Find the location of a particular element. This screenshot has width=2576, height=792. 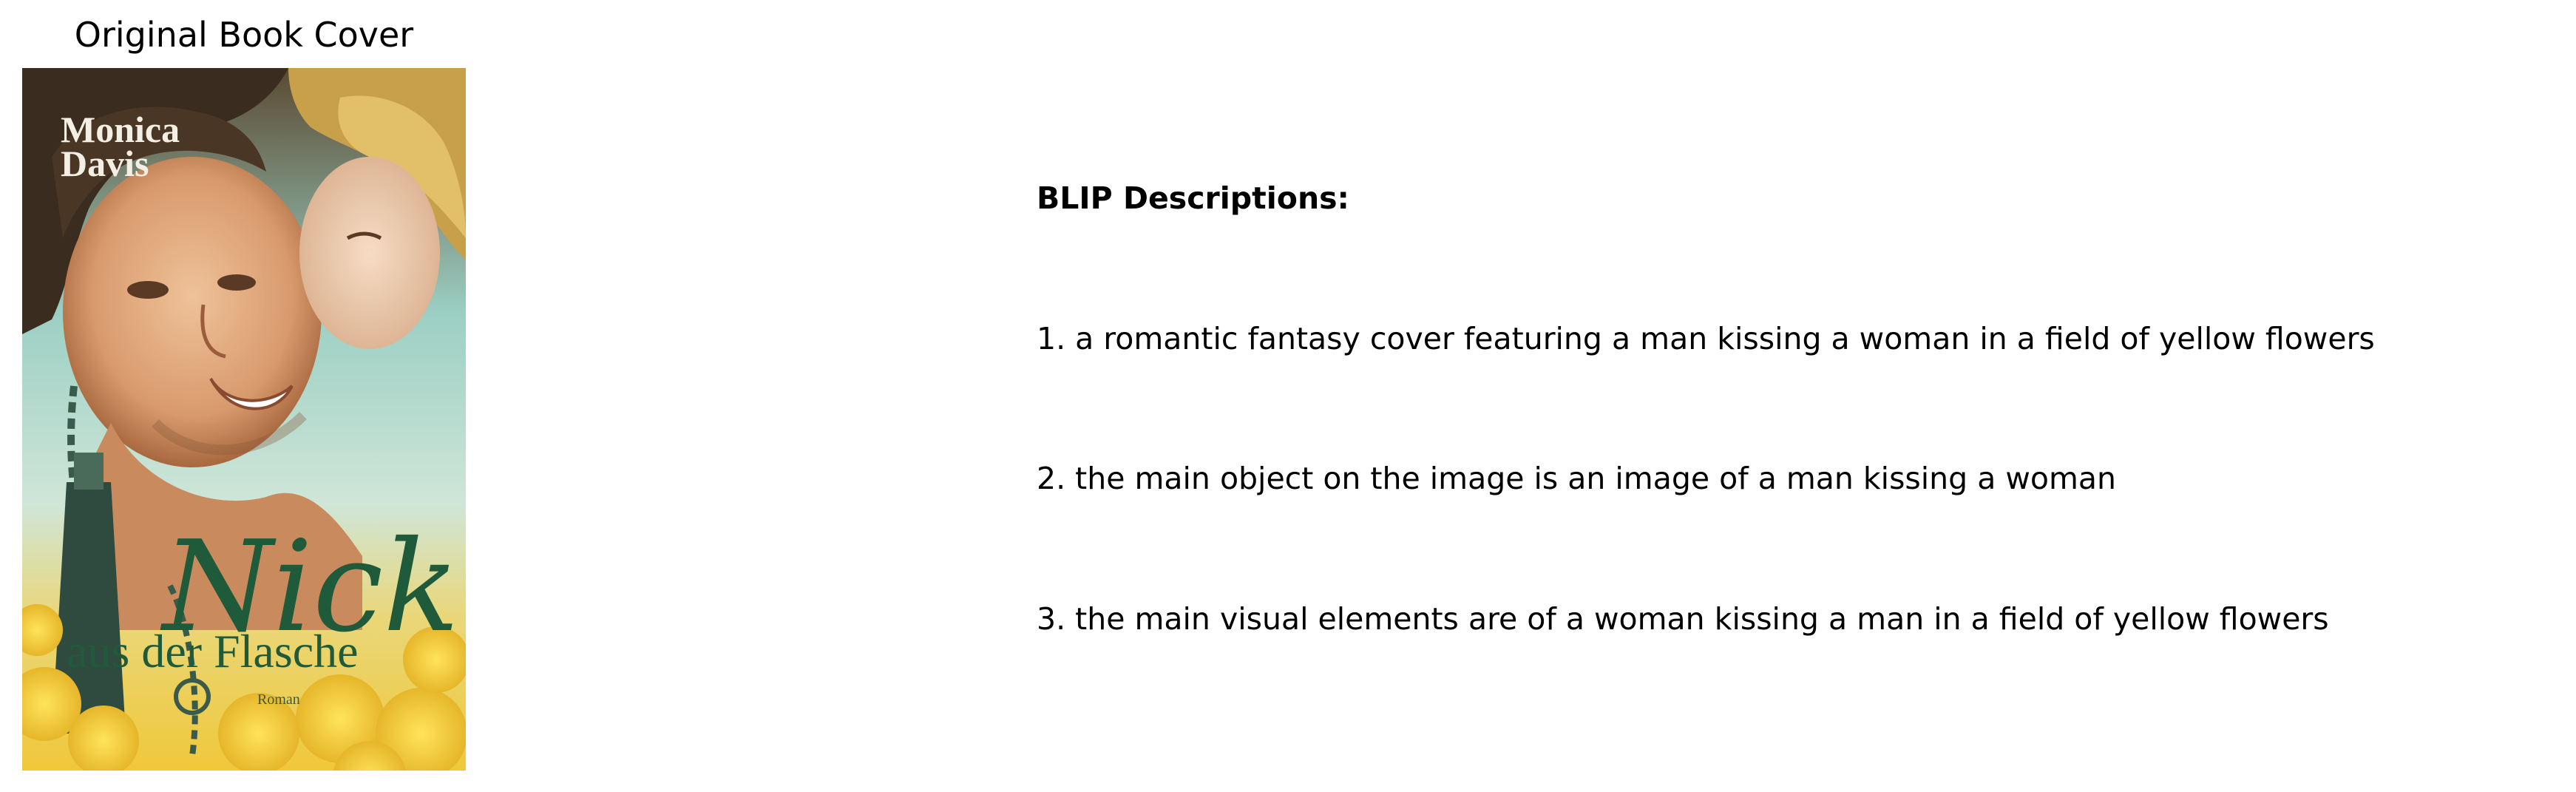

cover-author-last: Davis is located at coordinates (105, 163).